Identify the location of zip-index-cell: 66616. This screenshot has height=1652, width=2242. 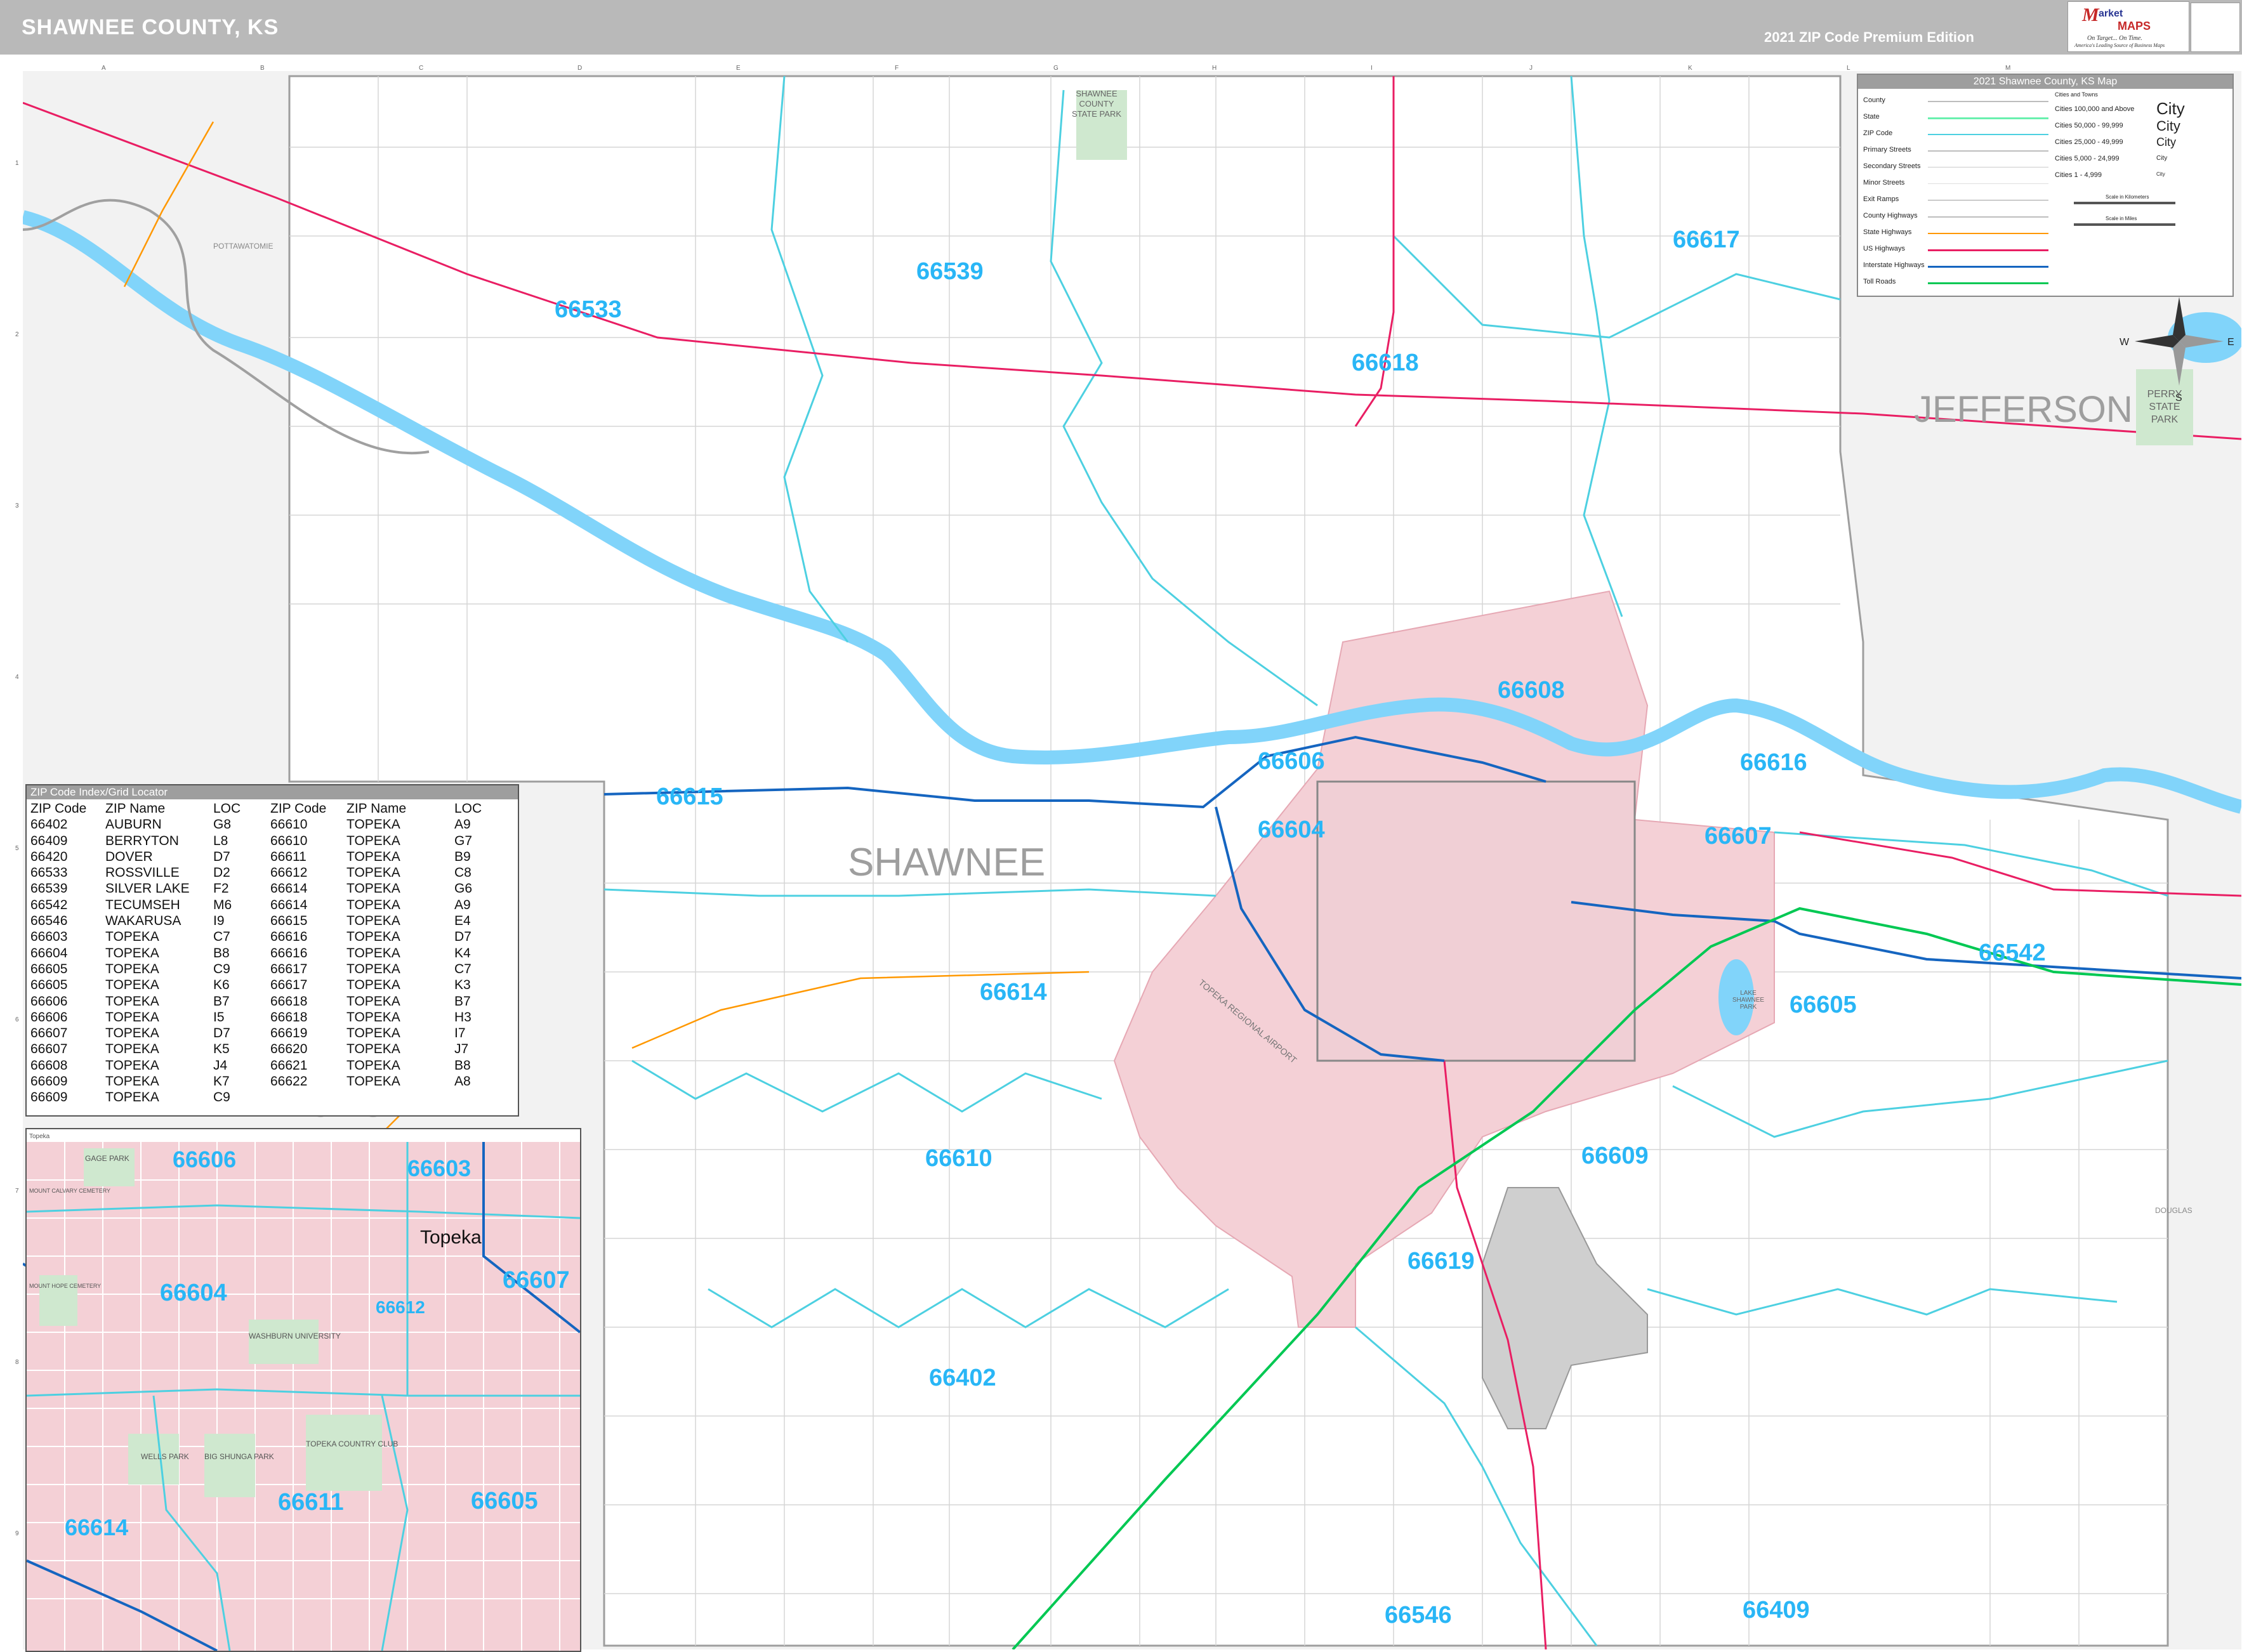
(308, 953).